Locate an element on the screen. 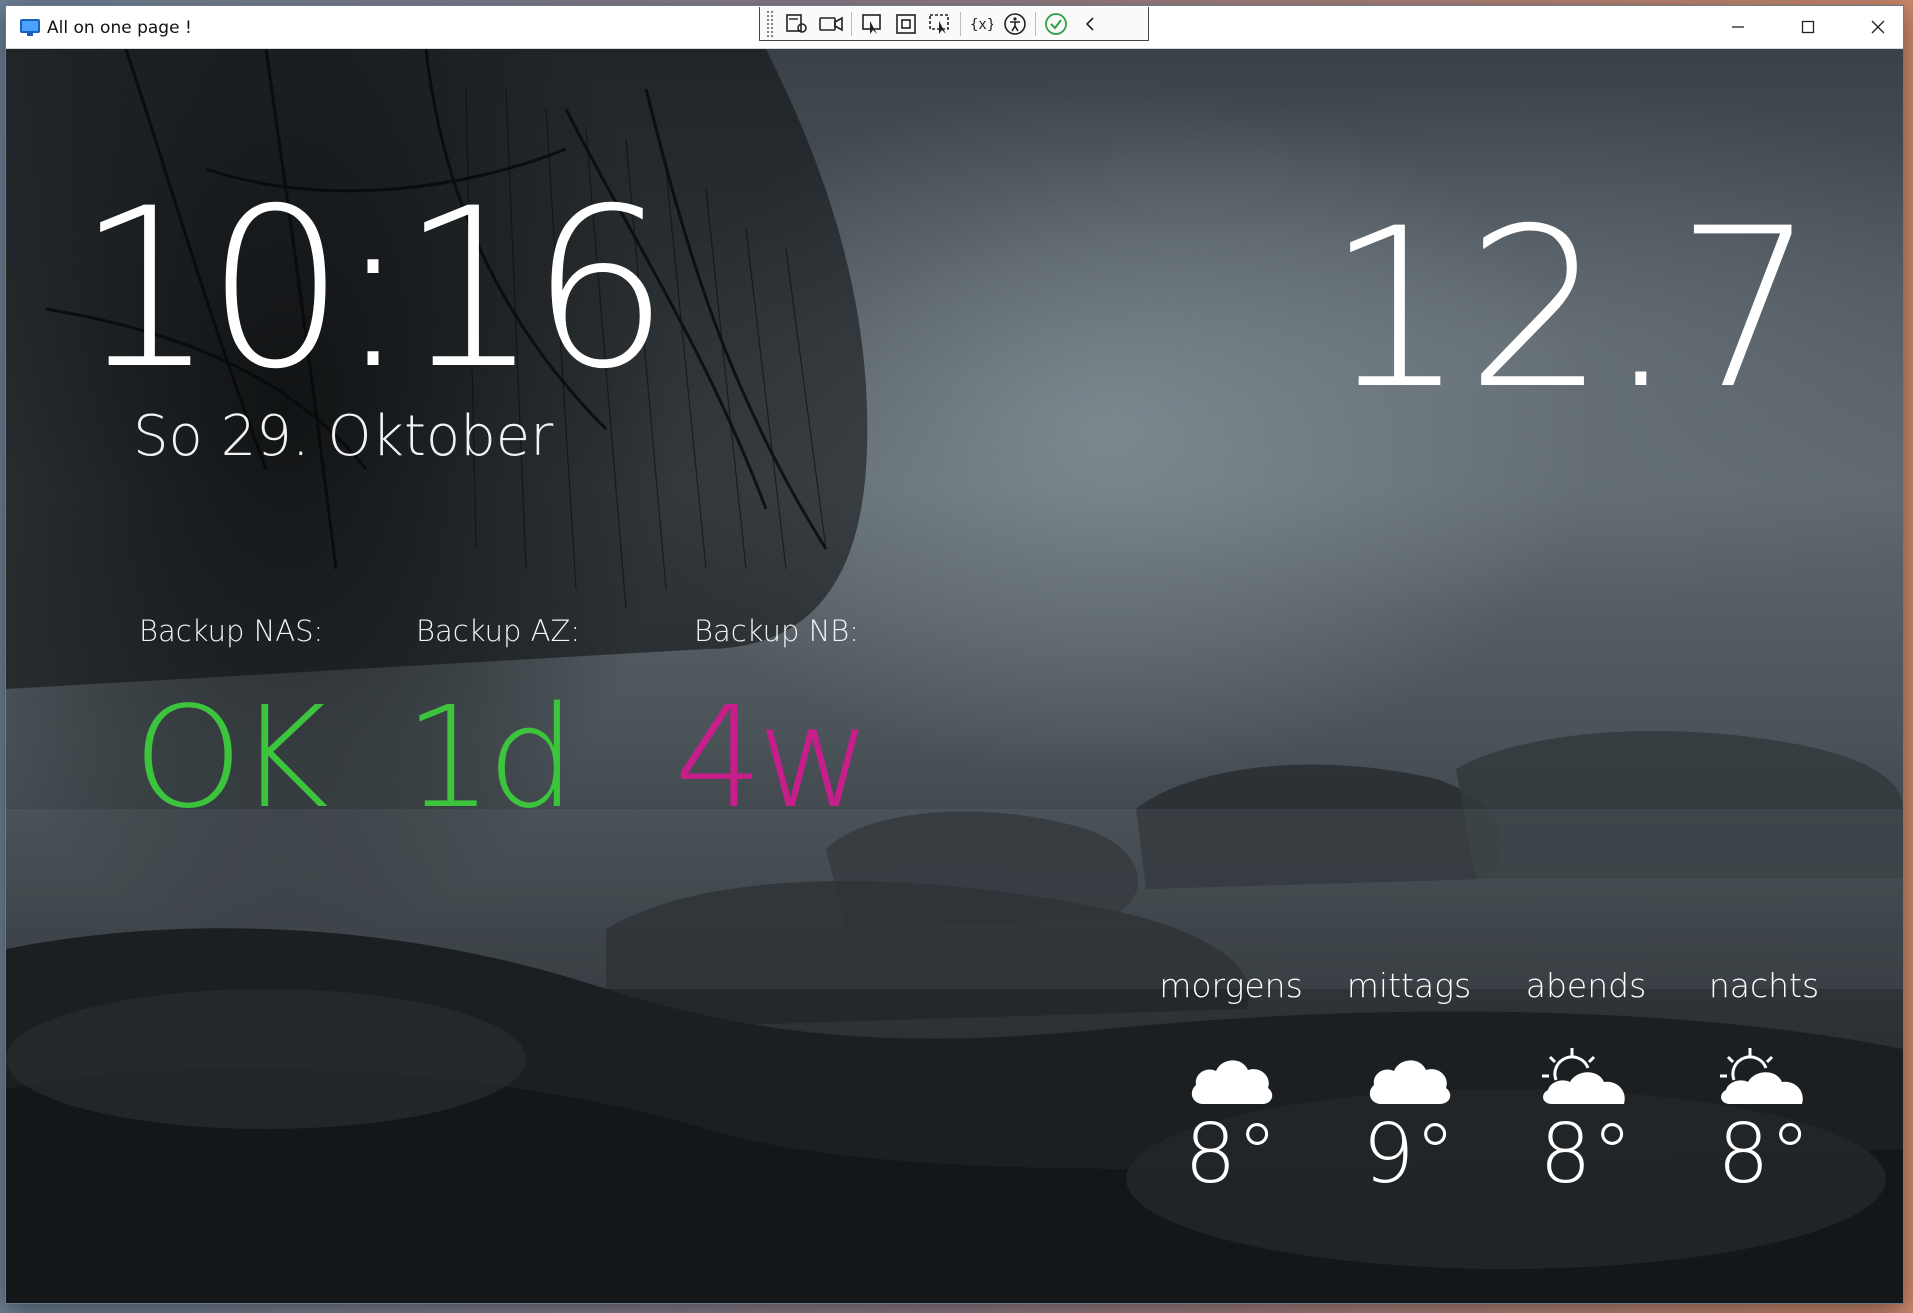 This screenshot has height=1313, width=1913. close-icon is located at coordinates (1878, 27).